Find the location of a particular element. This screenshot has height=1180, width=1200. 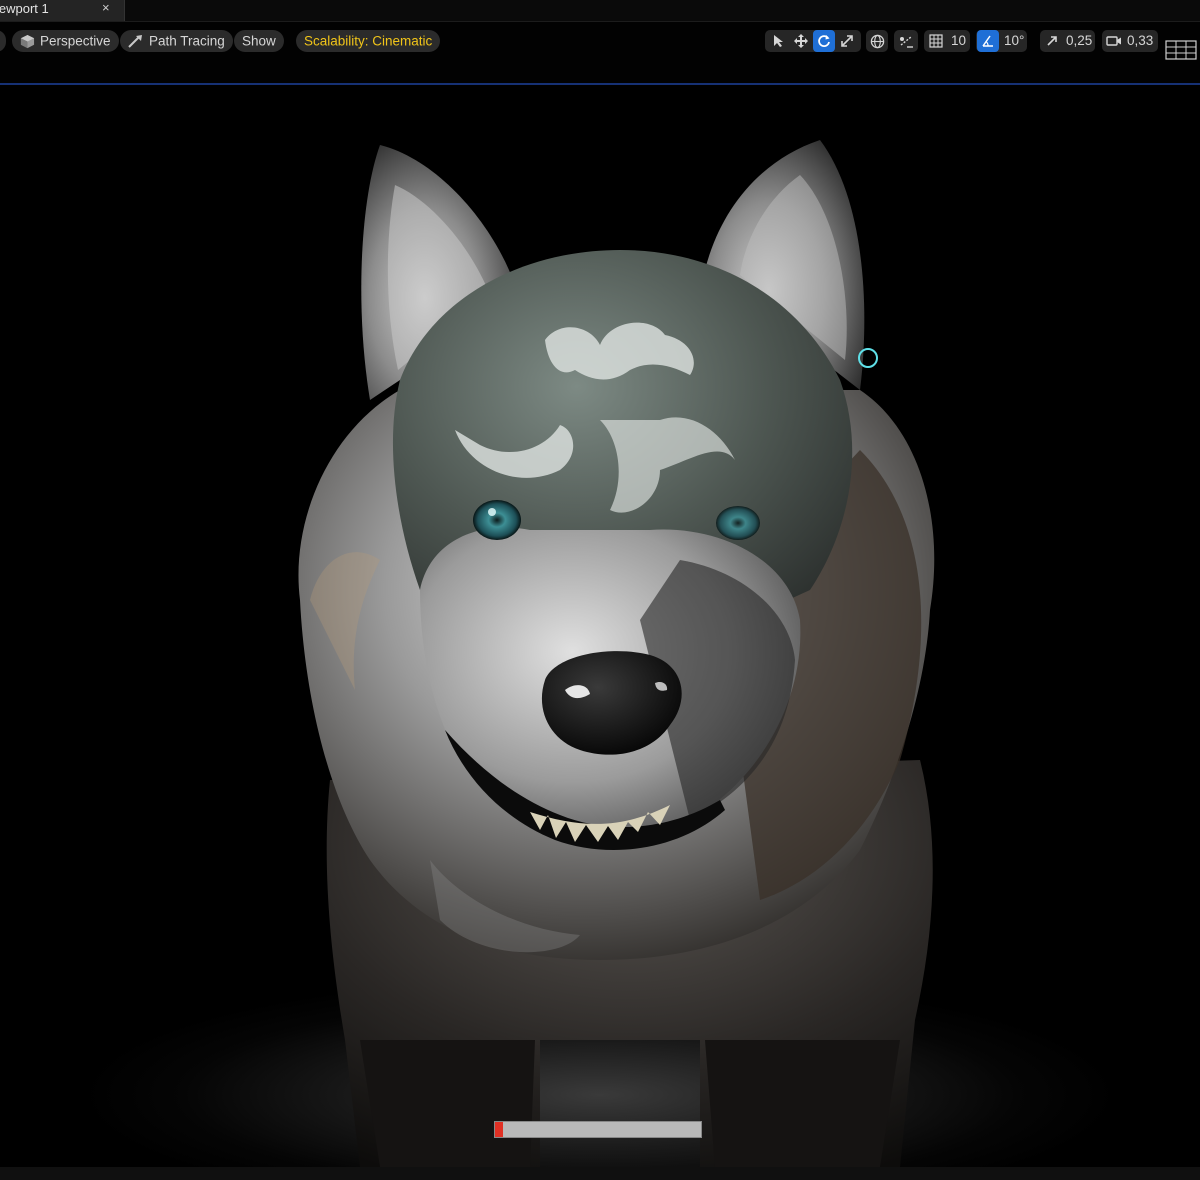

grid-snap-value: 10 is located at coordinates (958, 41).